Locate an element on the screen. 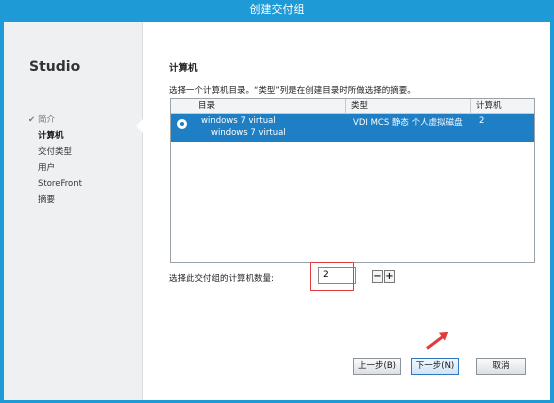  step-summary: 摘要 is located at coordinates (55, 200).